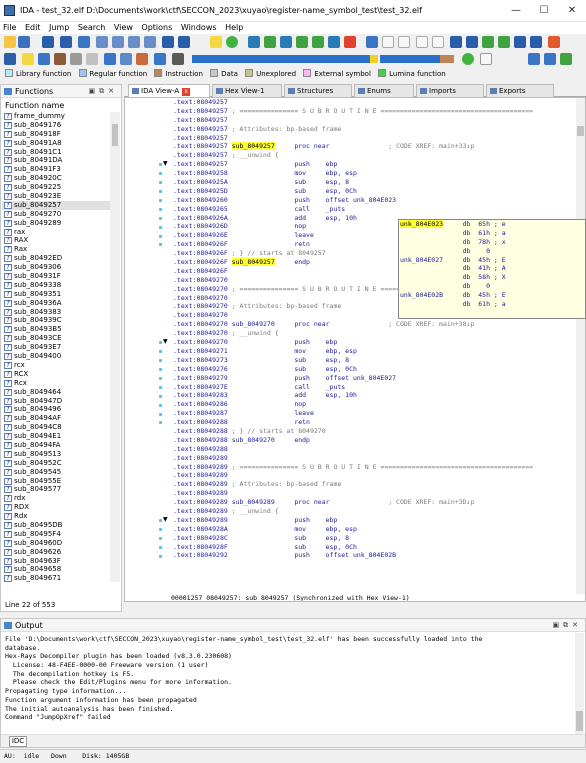 Image resolution: width=586 pixels, height=763 pixels. What do you see at coordinates (56, 160) in the screenshot?
I see `function-list-item: f sub_80491DA` at bounding box center [56, 160].